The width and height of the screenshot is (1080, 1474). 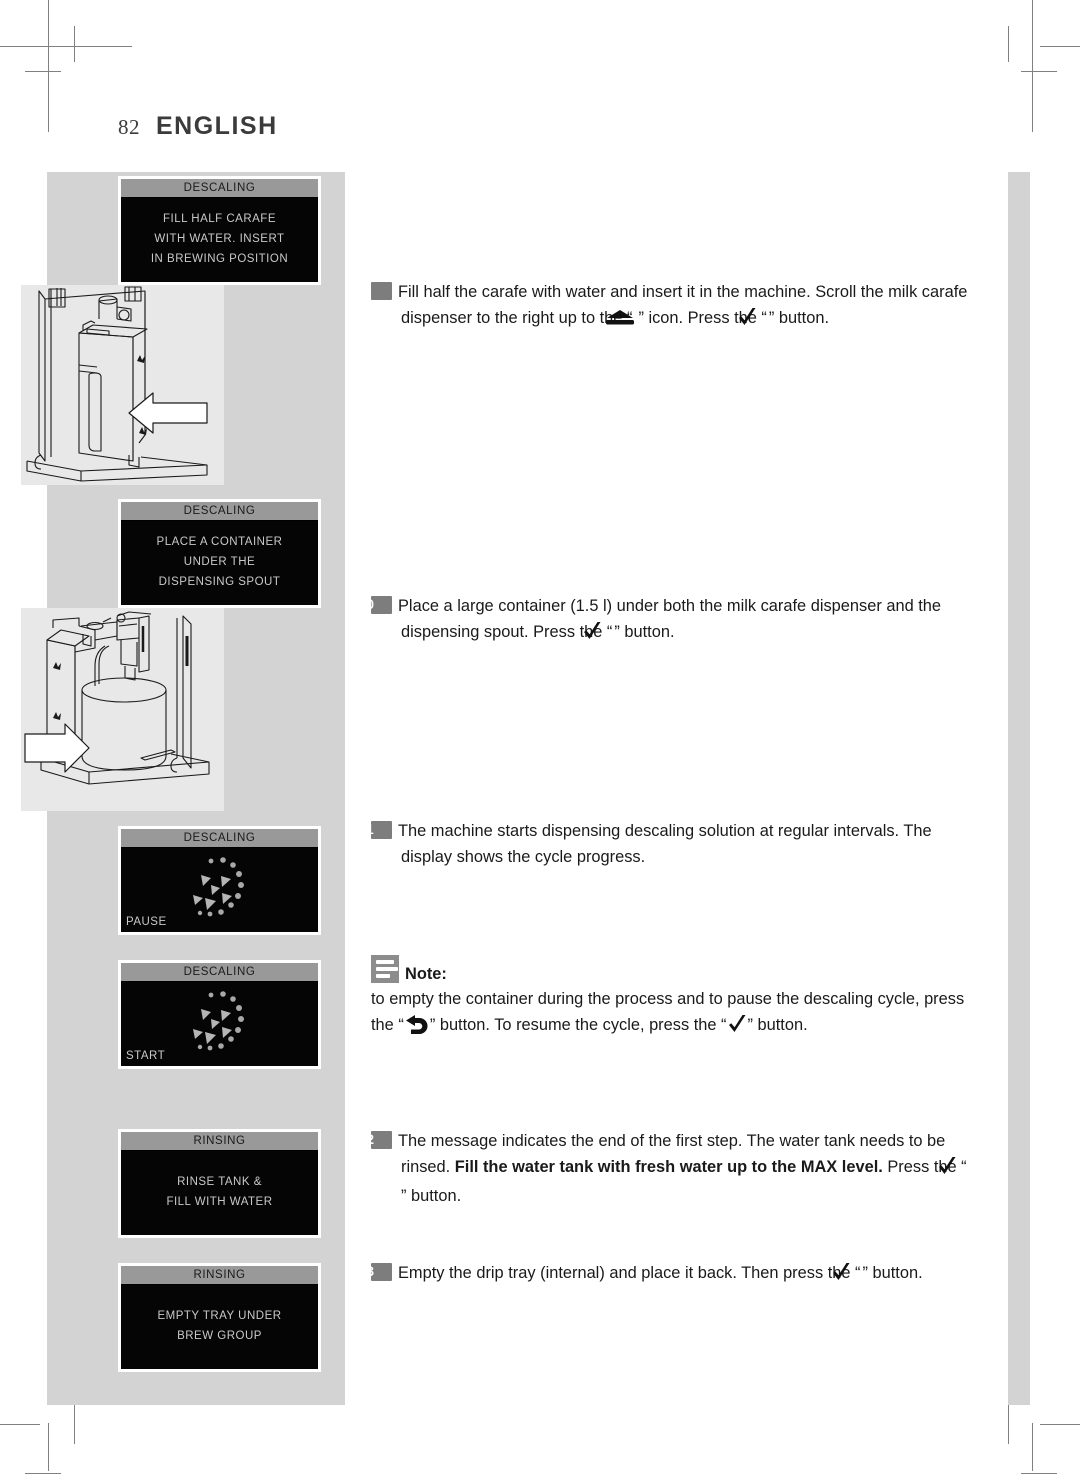 I want to click on step-number-badge: 9, so click(x=377, y=291).